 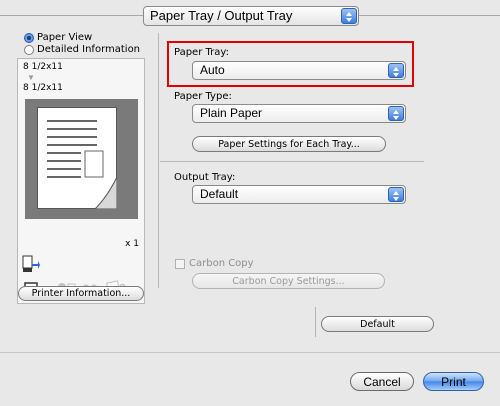 I want to click on radio-detailed-info, so click(x=29, y=50).